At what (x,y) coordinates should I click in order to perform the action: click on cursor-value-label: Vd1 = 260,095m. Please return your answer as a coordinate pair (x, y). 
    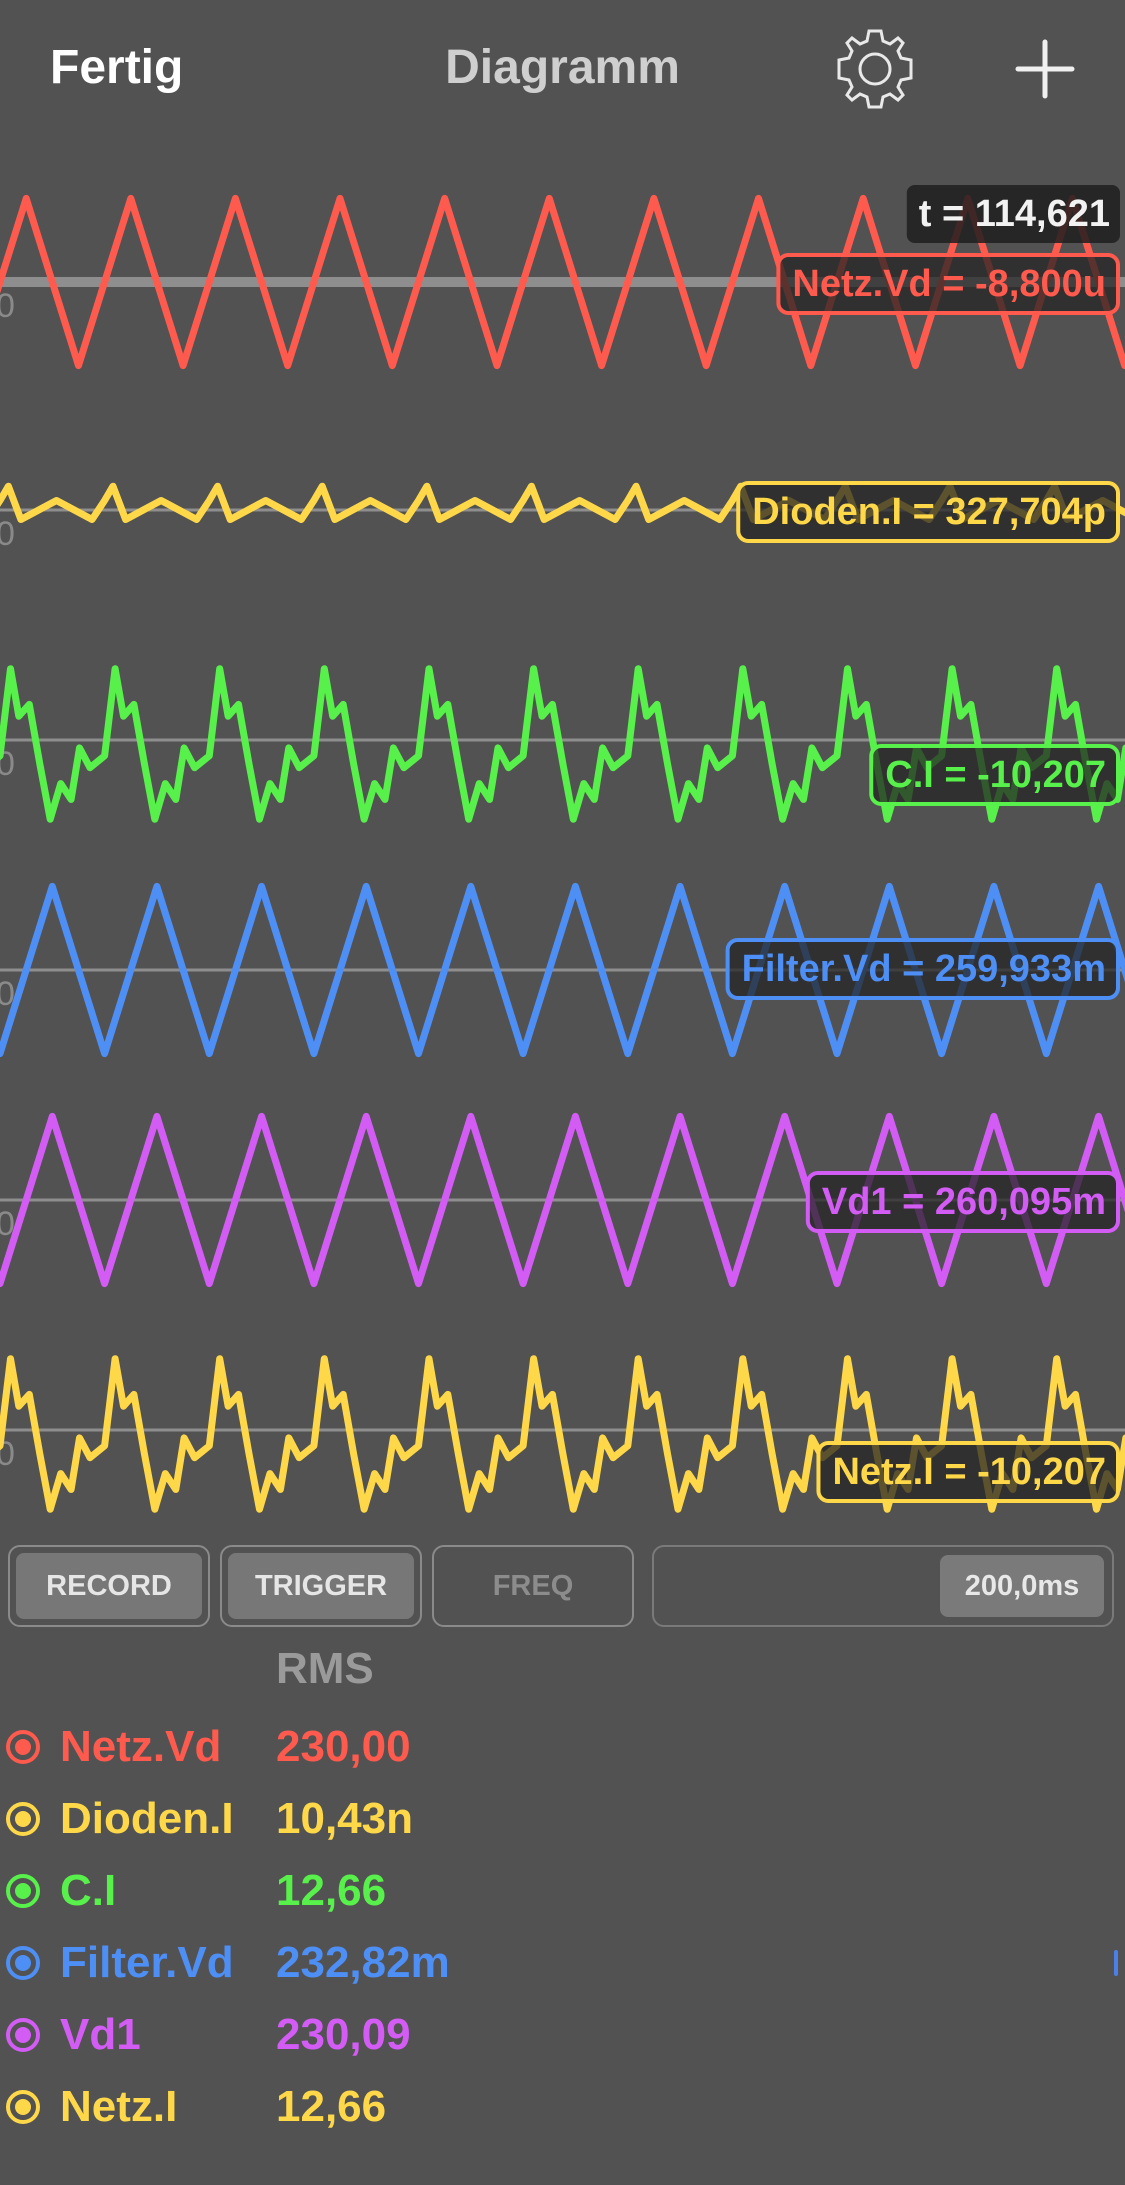
    Looking at the image, I should click on (964, 1202).